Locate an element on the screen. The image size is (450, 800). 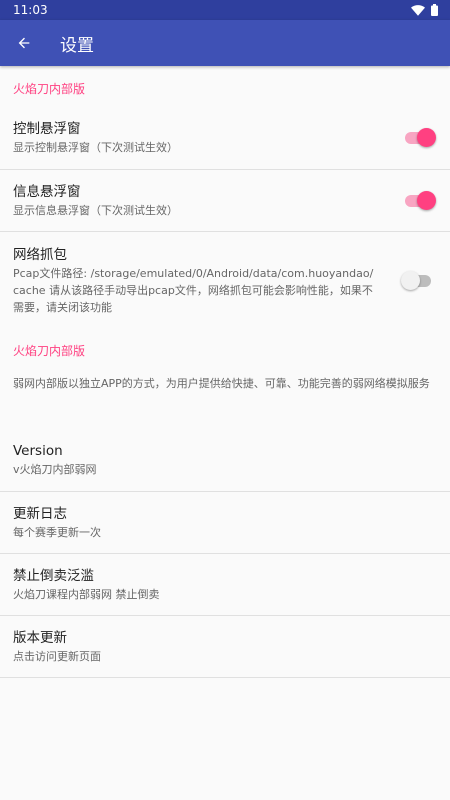
pref-text: 控制悬浮窗 显示控制悬浮窗（下次测试生效） is located at coordinates (201, 138).